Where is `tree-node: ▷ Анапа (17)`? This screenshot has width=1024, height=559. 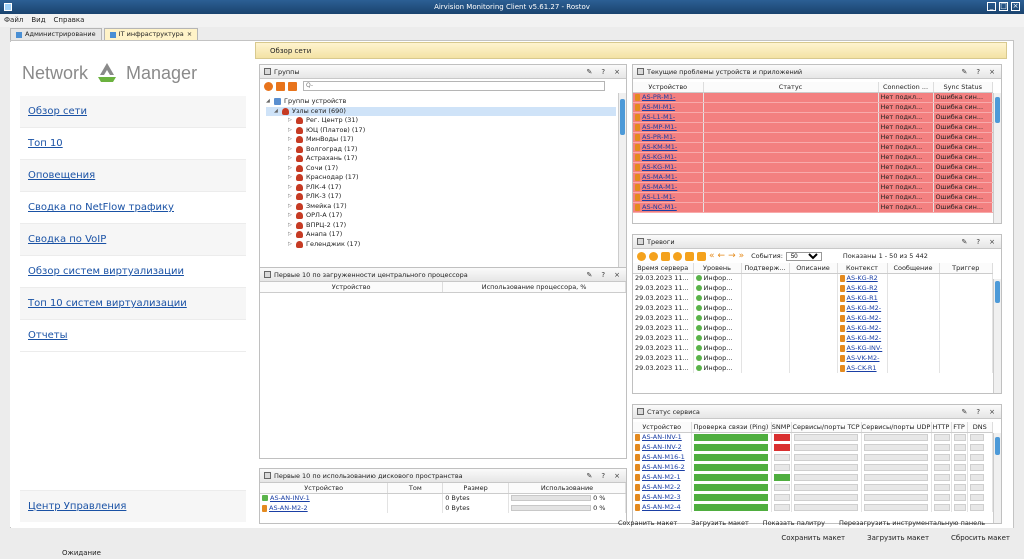 tree-node: ▷ Анапа (17) is located at coordinates (441, 235).